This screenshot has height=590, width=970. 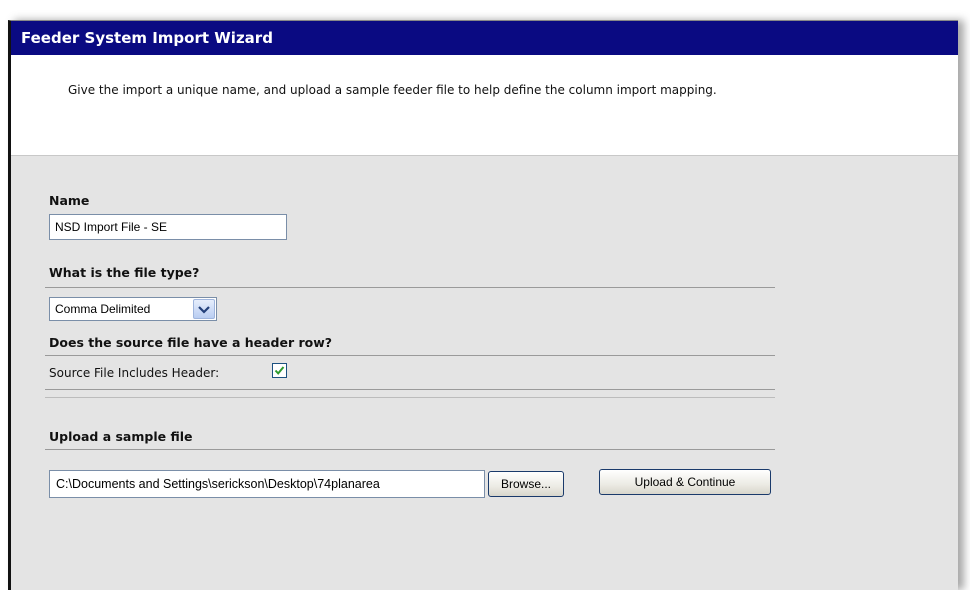 What do you see at coordinates (168, 227) in the screenshot?
I see `name-input: NSD Import File - SE` at bounding box center [168, 227].